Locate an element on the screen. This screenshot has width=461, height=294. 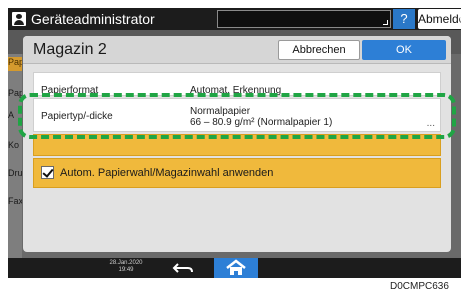
auto-select-row: Autom. Papierwahl/Magazinwahl anwenden is located at coordinates (237, 173).